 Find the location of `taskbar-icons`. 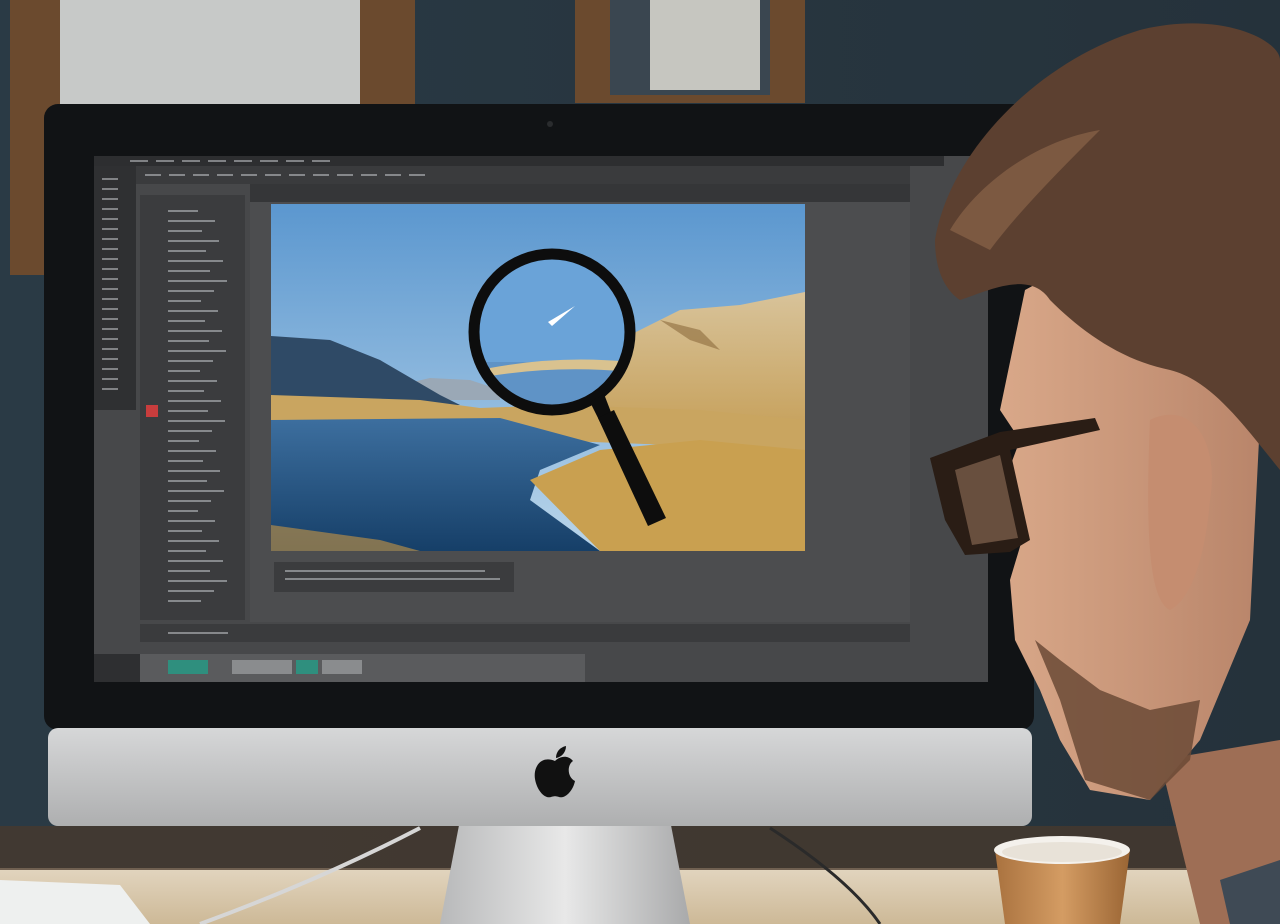

taskbar-icons is located at coordinates (265, 667).